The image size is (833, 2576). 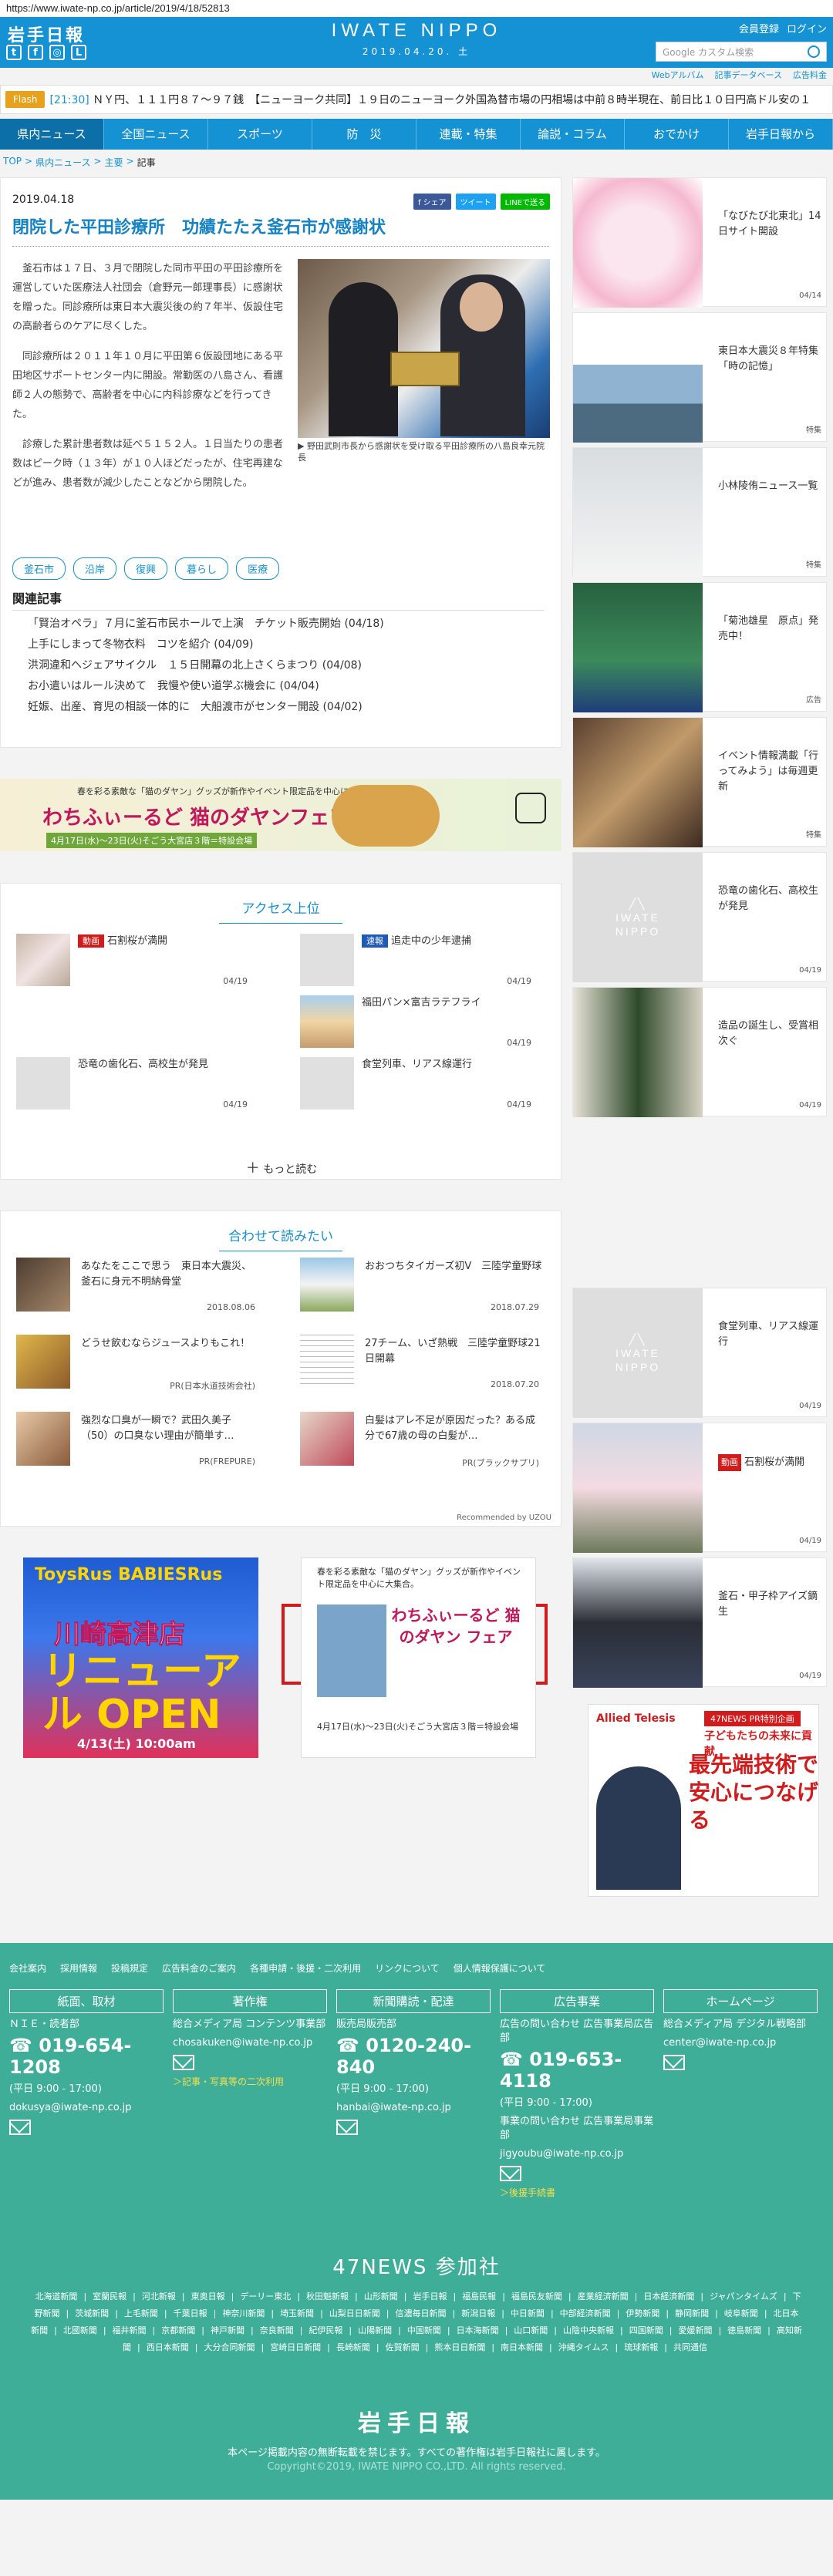 I want to click on footer-paper-link: 山形新聞, so click(x=381, y=2296).